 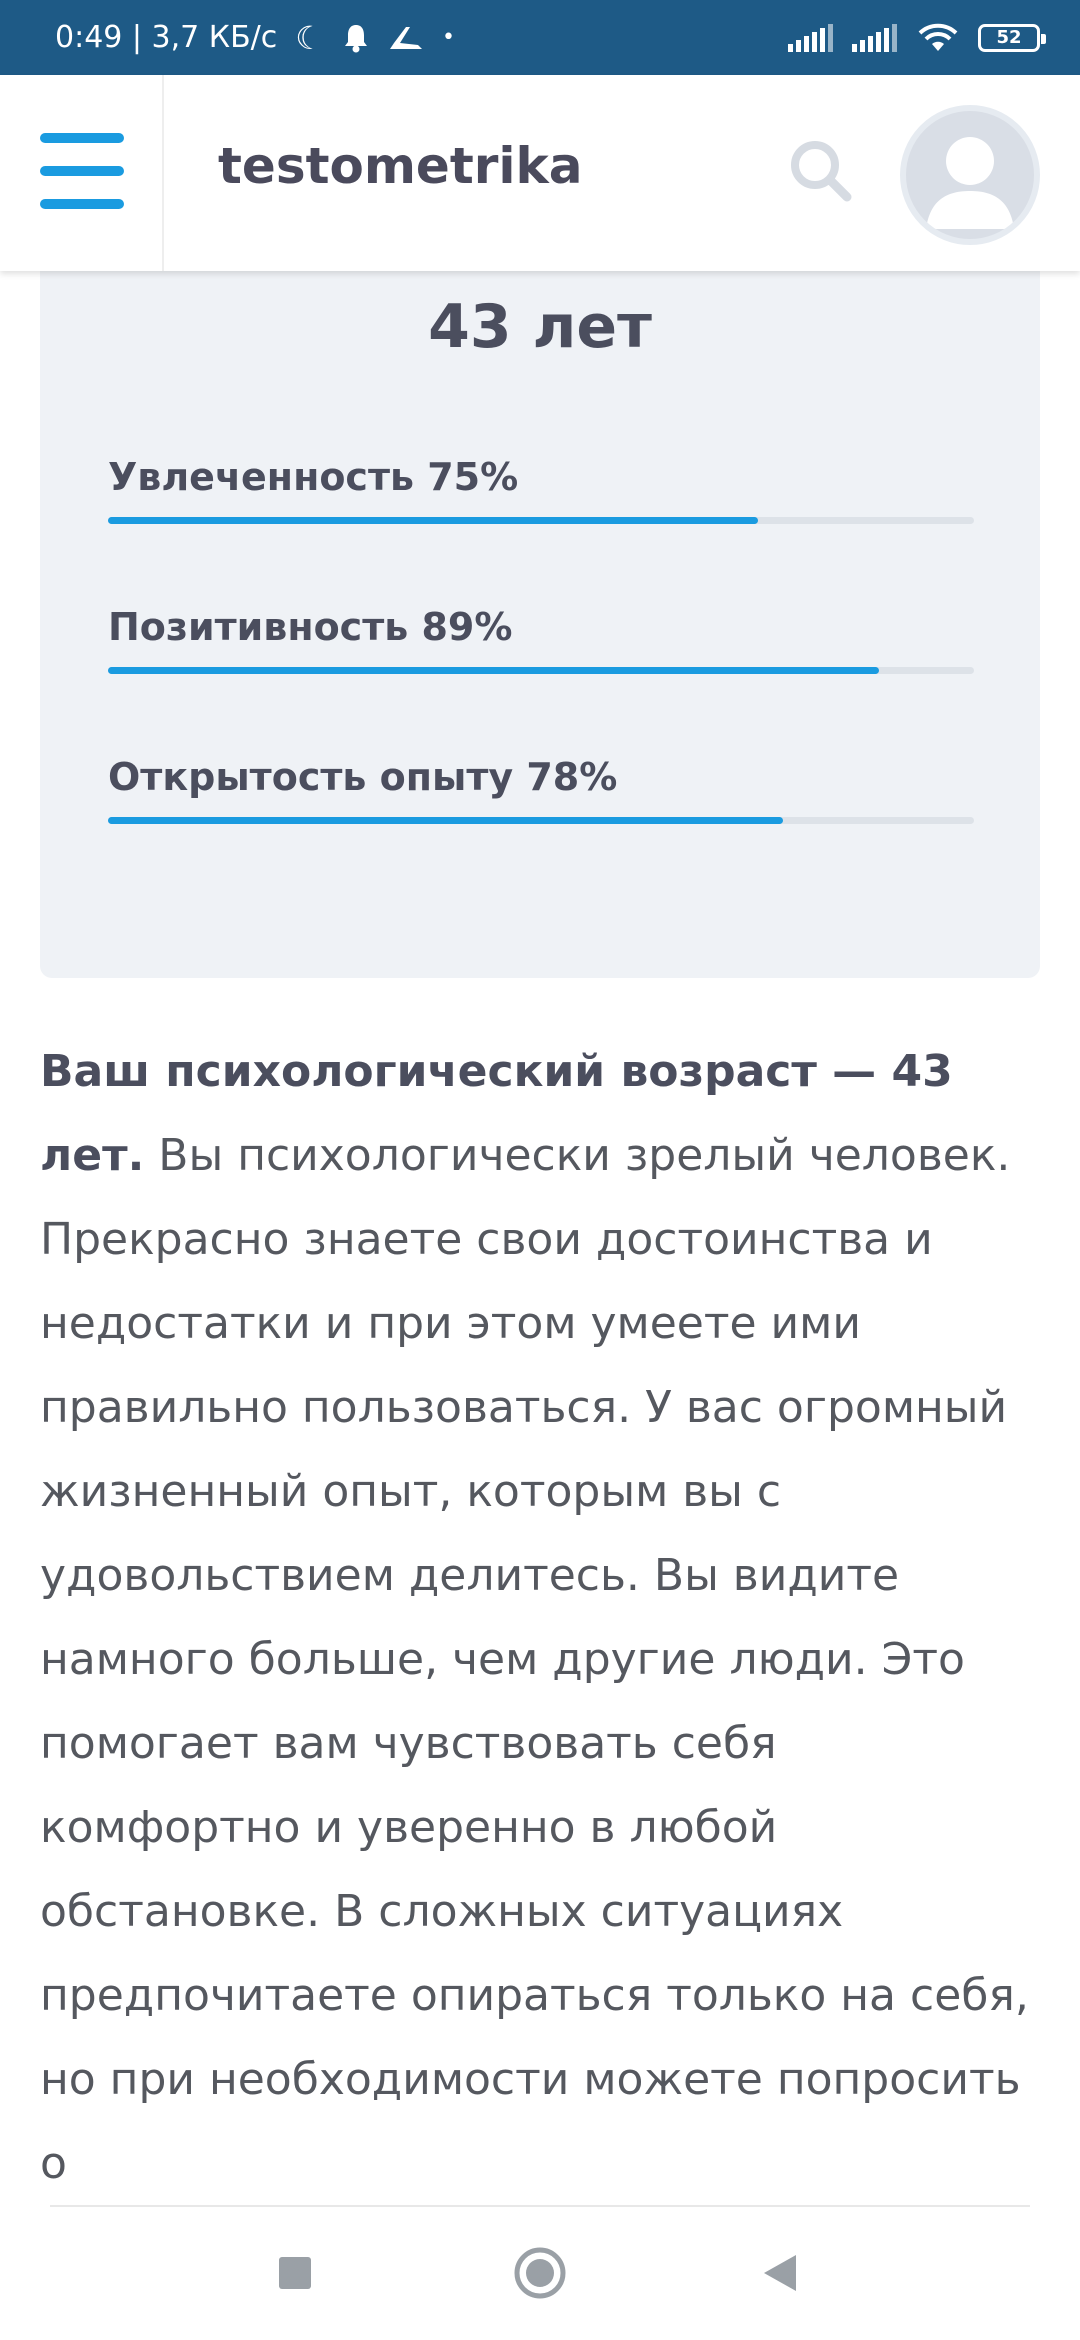 What do you see at coordinates (313, 477) in the screenshot?
I see `metric-label: Увлеченность 75%` at bounding box center [313, 477].